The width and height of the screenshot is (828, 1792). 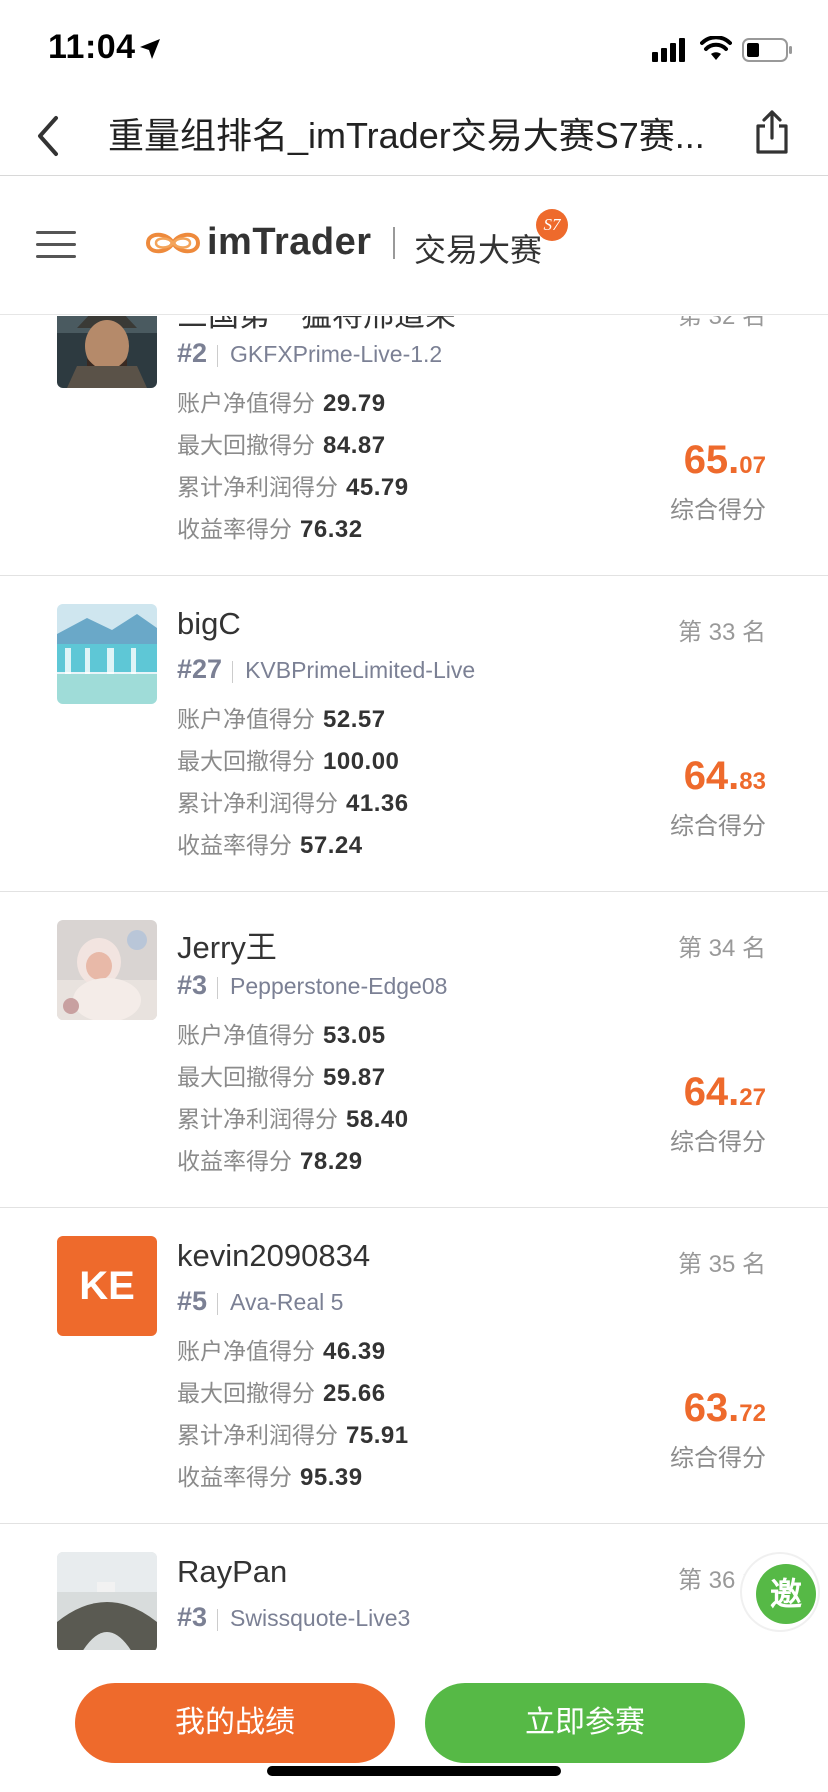 What do you see at coordinates (721, 948) in the screenshot?
I see `overall-place: 第 34 名` at bounding box center [721, 948].